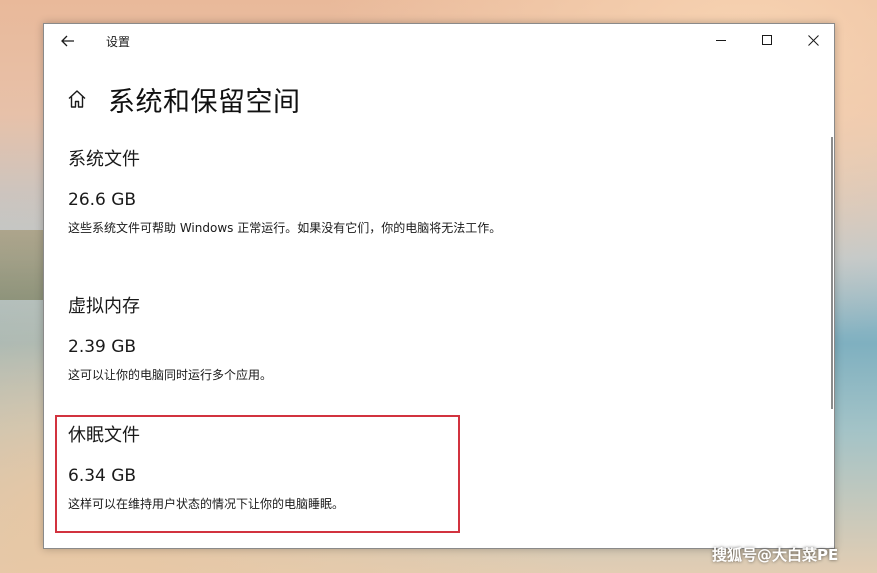 The width and height of the screenshot is (877, 573). Describe the element at coordinates (298, 469) in the screenshot. I see `hibernation-file-section: 休眠文件 6.34 GB 这样可以在维持用户状态的情况下让你的电脑睡眠。` at that location.